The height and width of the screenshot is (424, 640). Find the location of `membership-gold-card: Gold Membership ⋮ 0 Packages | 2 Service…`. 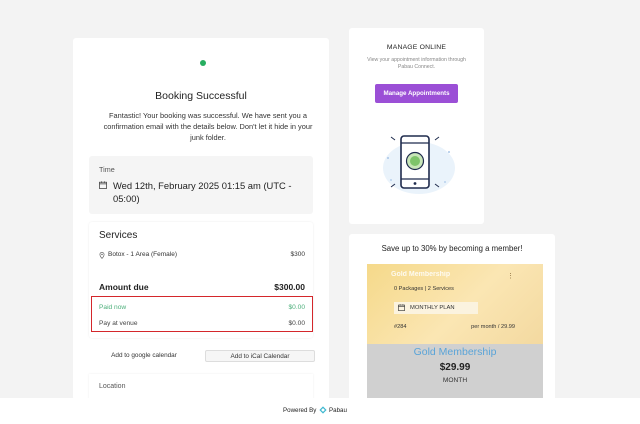

membership-gold-card: Gold Membership ⋮ 0 Packages | 2 Service… is located at coordinates (455, 304).